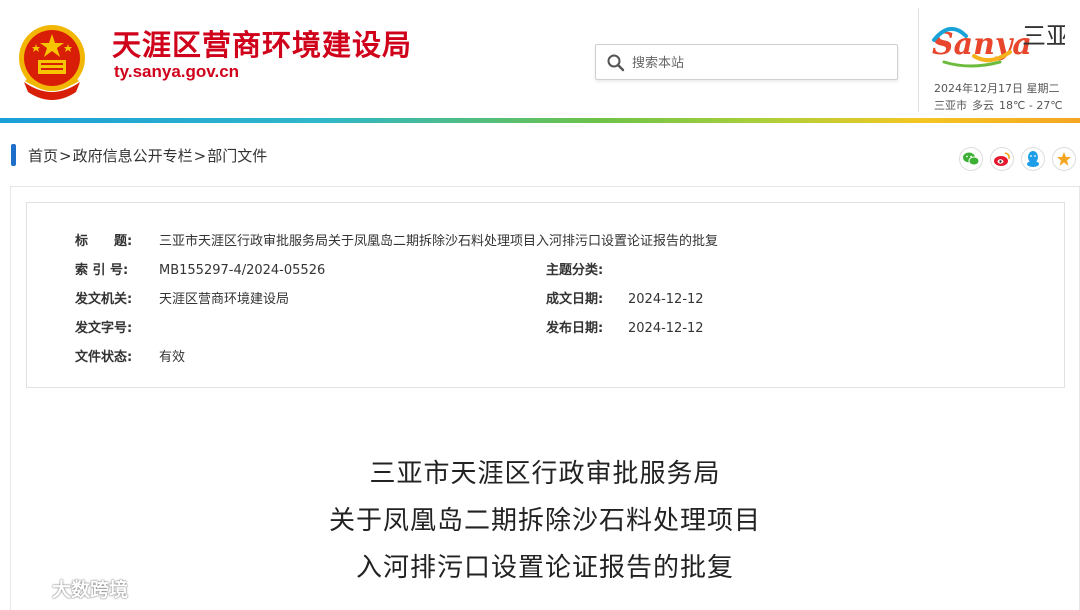  What do you see at coordinates (13, 155) in the screenshot?
I see `breadcrumb-marker` at bounding box center [13, 155].